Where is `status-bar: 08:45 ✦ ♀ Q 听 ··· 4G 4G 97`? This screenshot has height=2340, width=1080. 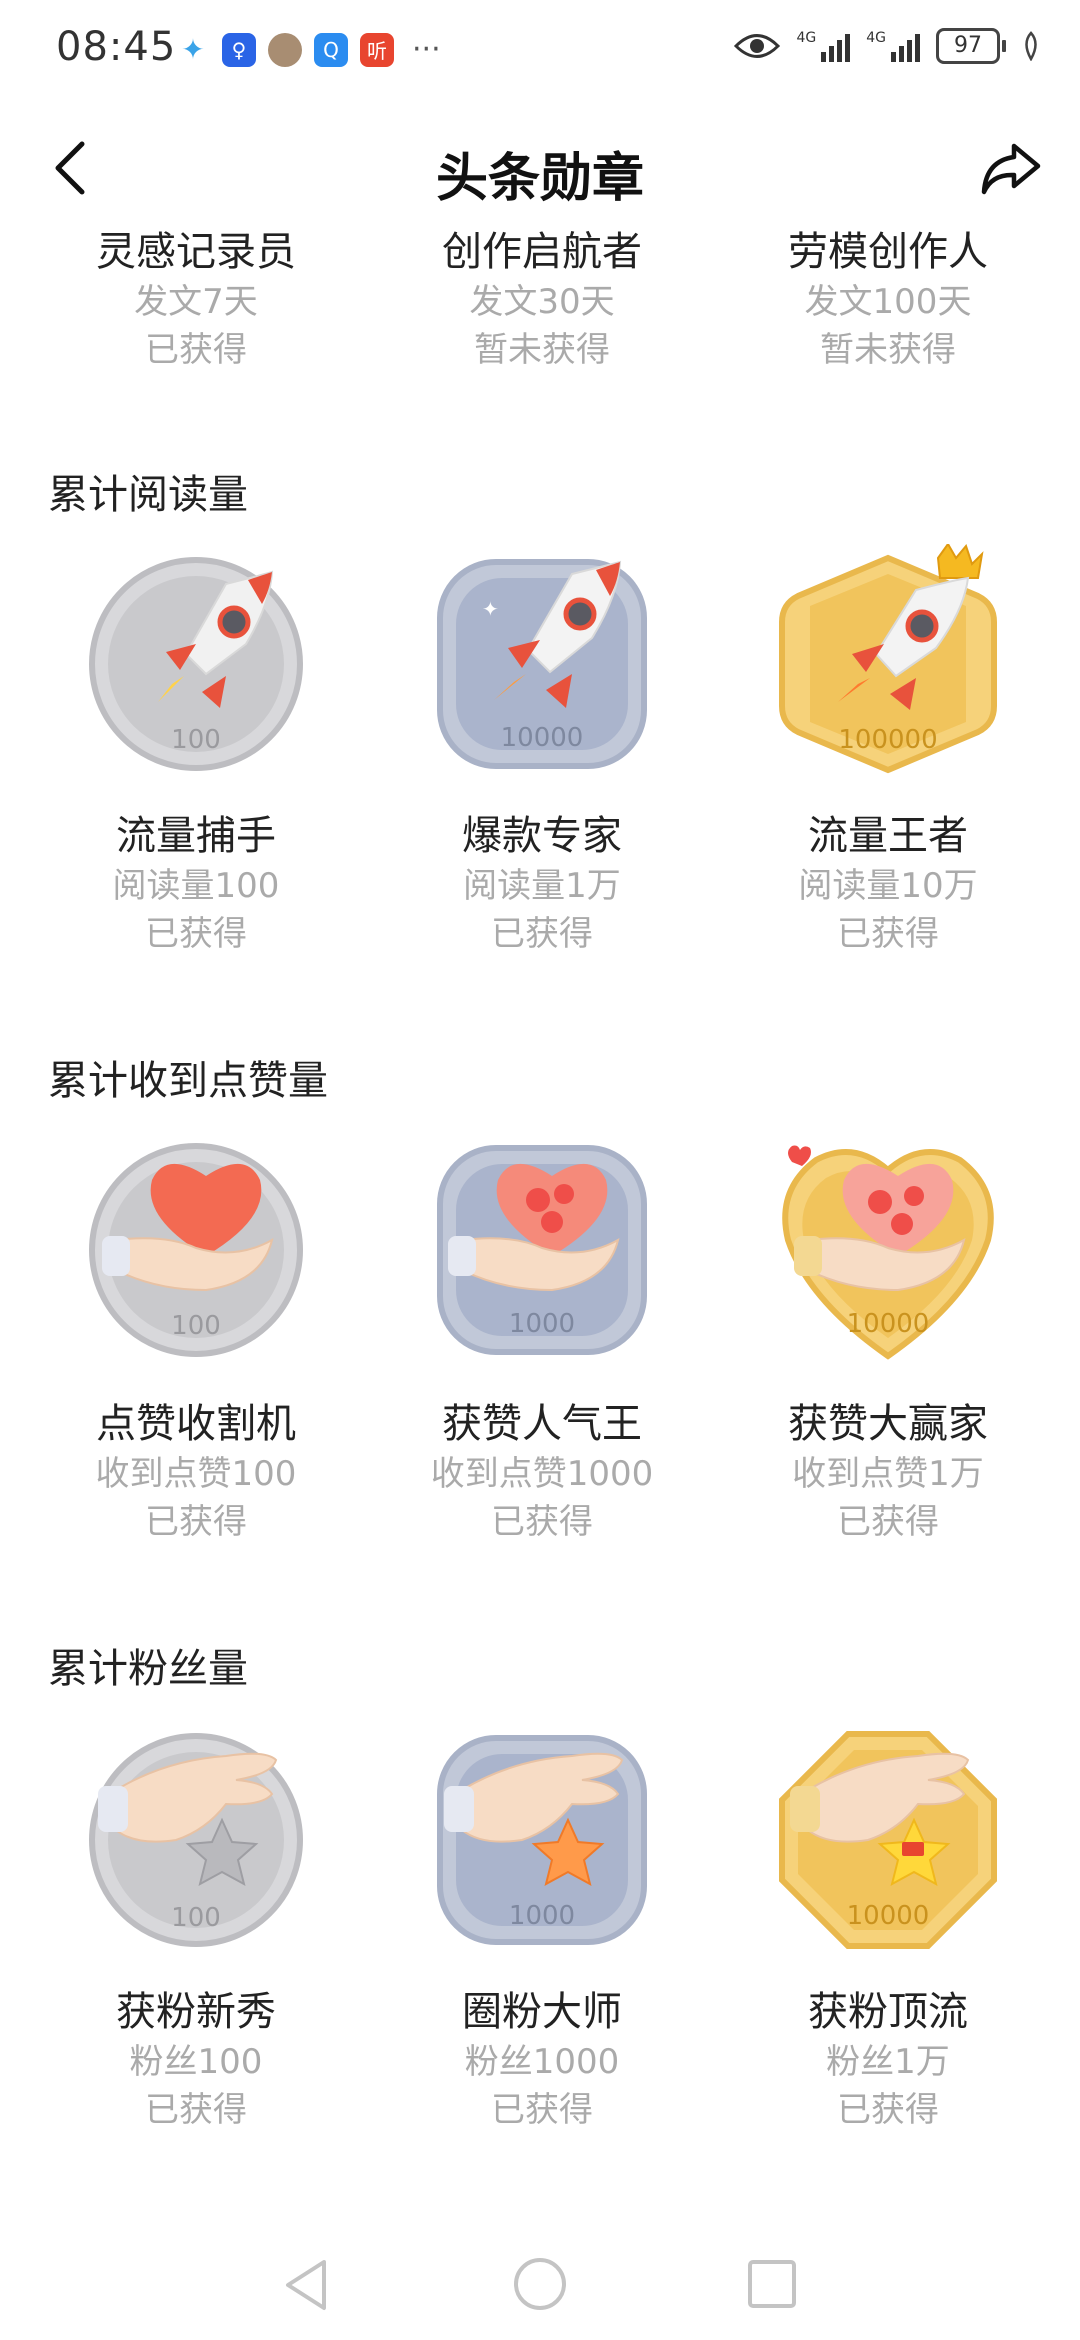 status-bar: 08:45 ✦ ♀ Q 听 ··· 4G 4G 97 is located at coordinates (540, 50).